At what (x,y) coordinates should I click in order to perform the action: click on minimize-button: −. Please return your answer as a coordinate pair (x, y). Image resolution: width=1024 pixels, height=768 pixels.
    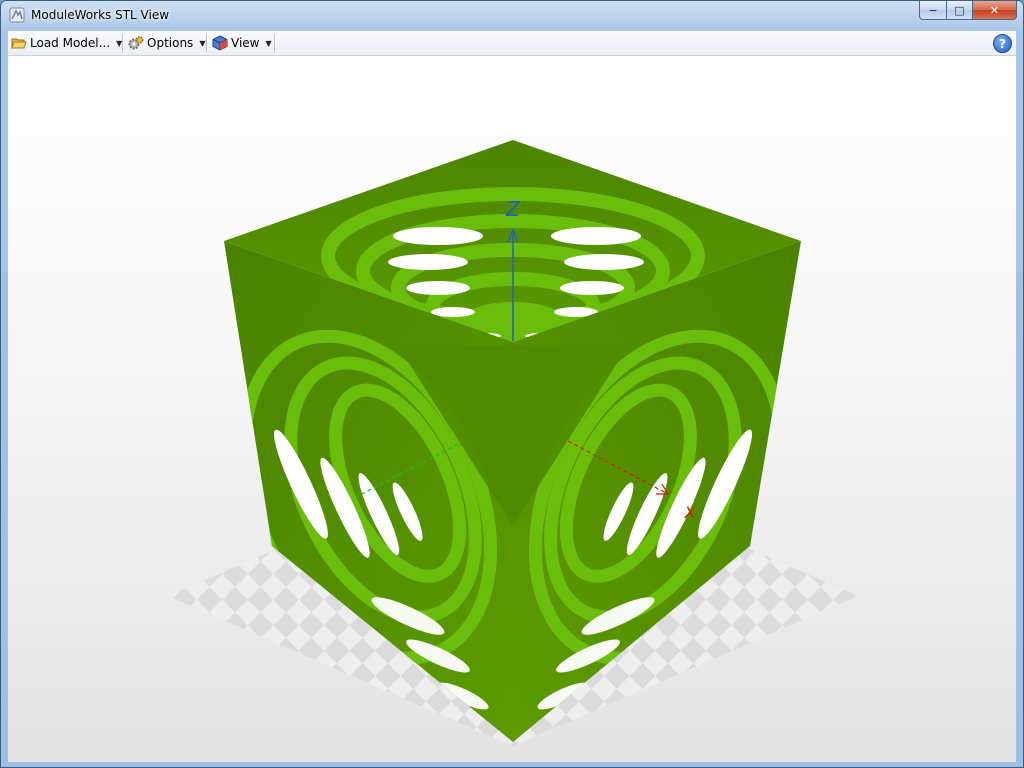
    Looking at the image, I should click on (933, 10).